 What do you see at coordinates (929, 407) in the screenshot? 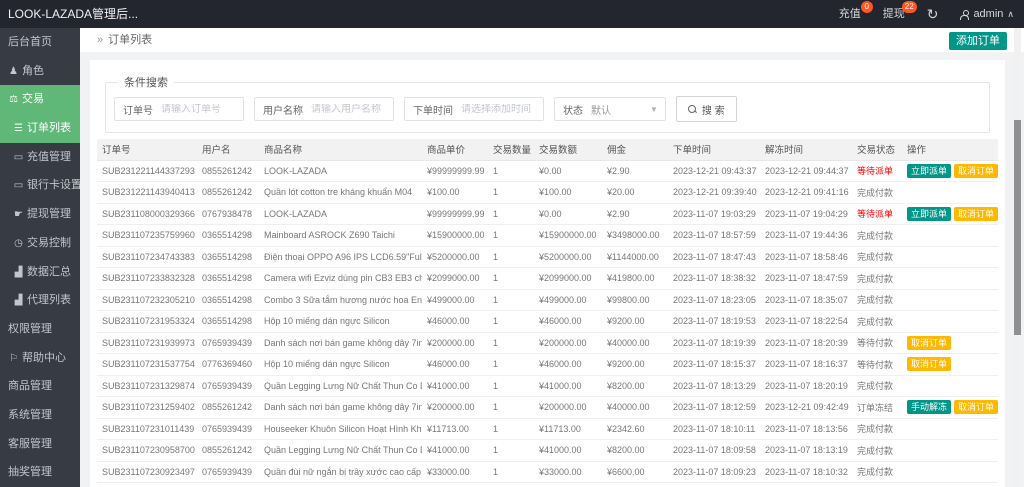
I see `manual-unfreeze-button: 手动解冻` at bounding box center [929, 407].